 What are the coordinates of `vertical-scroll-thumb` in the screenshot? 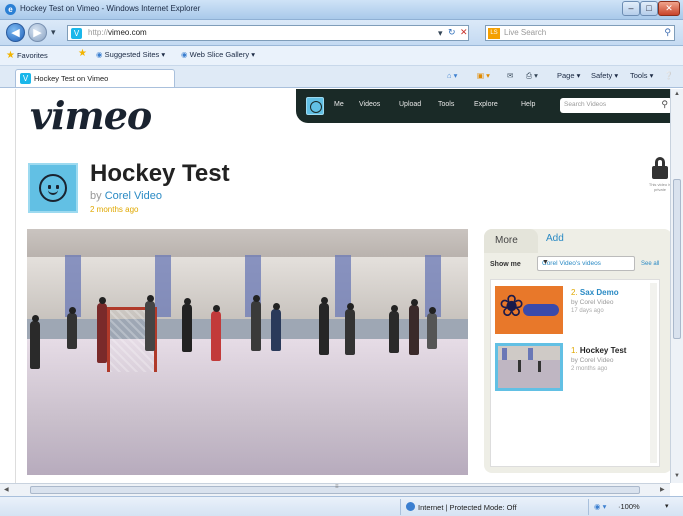 It's located at (677, 259).